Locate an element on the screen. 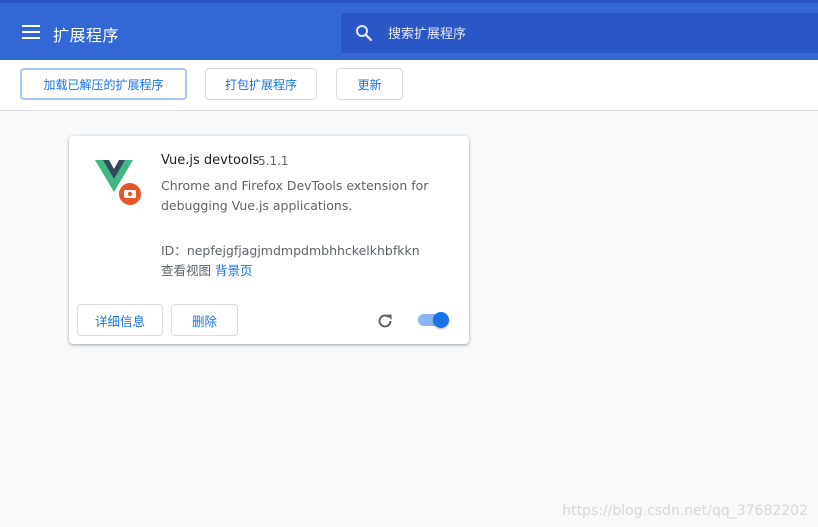  extension-id-row: ID：nepfejgfjagjmdmpdmbhhckelkhbfkkn is located at coordinates (290, 249).